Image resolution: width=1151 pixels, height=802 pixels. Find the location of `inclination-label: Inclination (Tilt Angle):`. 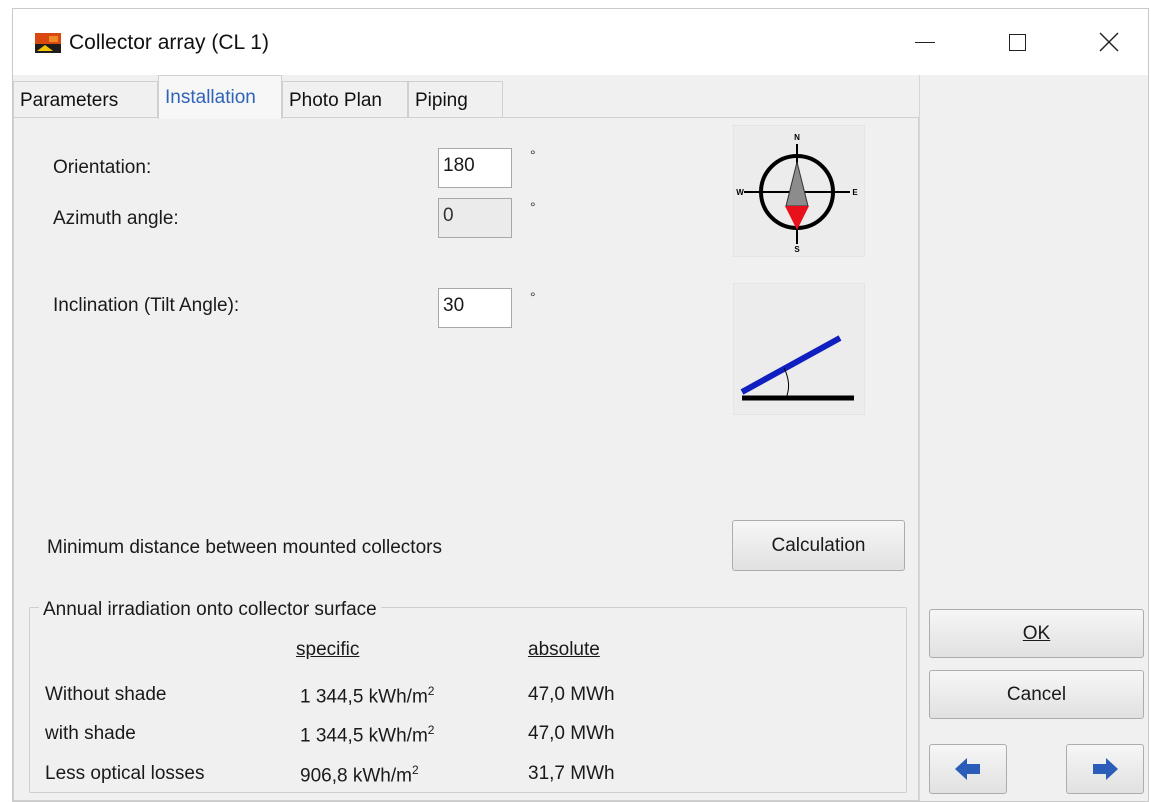

inclination-label: Inclination (Tilt Angle): is located at coordinates (146, 305).